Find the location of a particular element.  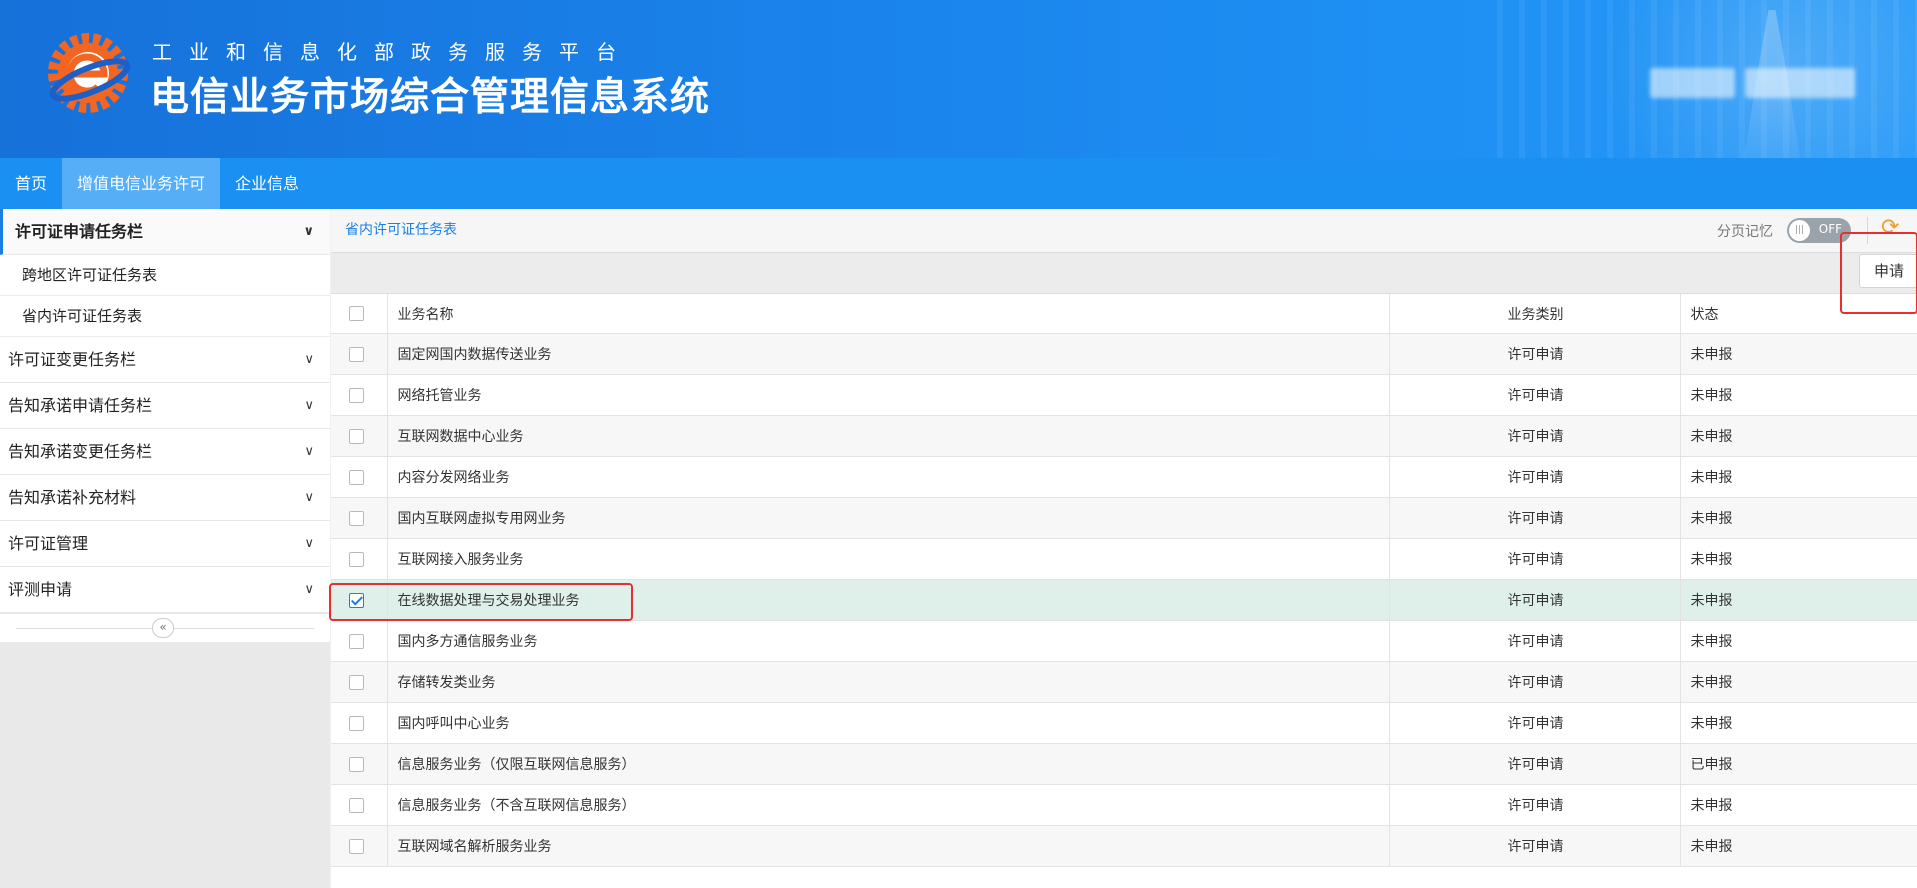

business-name-cell: 国内多方通信服务业务 is located at coordinates (887, 641).